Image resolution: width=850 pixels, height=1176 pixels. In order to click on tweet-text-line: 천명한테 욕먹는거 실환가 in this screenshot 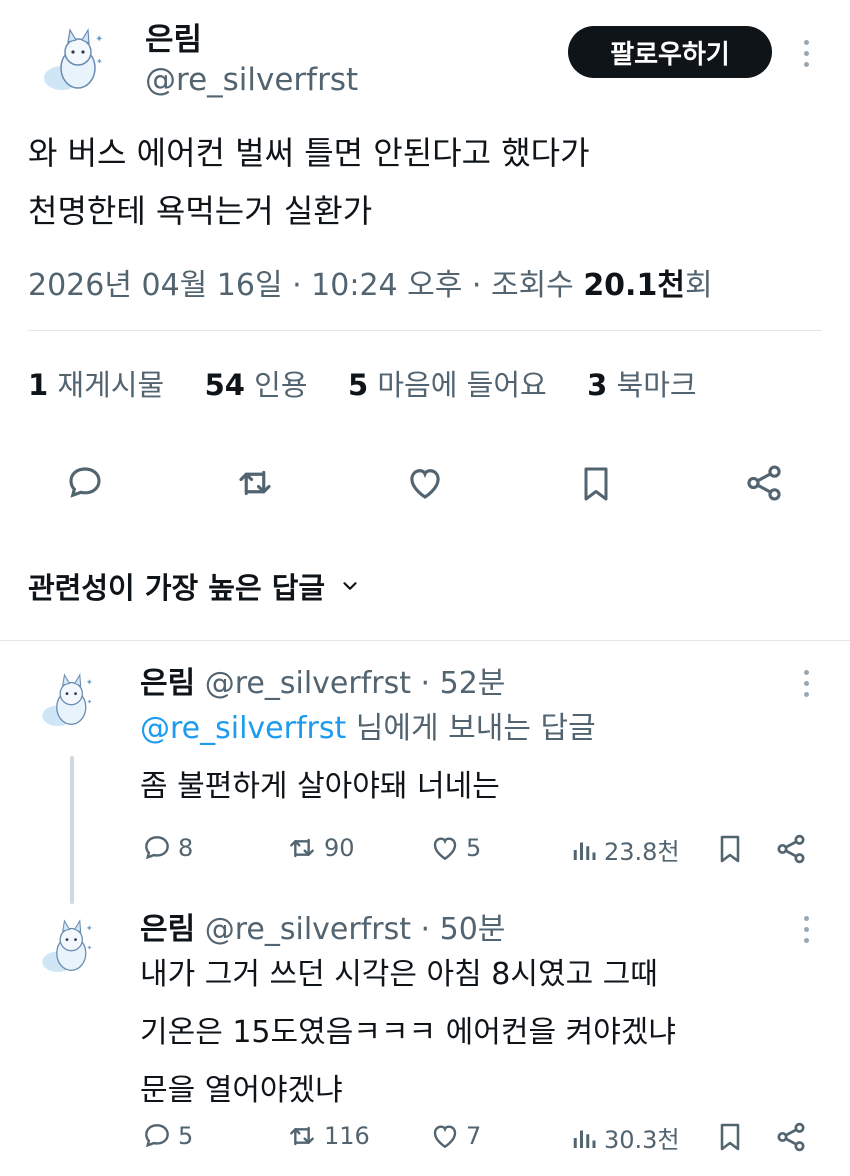, I will do `click(200, 211)`.